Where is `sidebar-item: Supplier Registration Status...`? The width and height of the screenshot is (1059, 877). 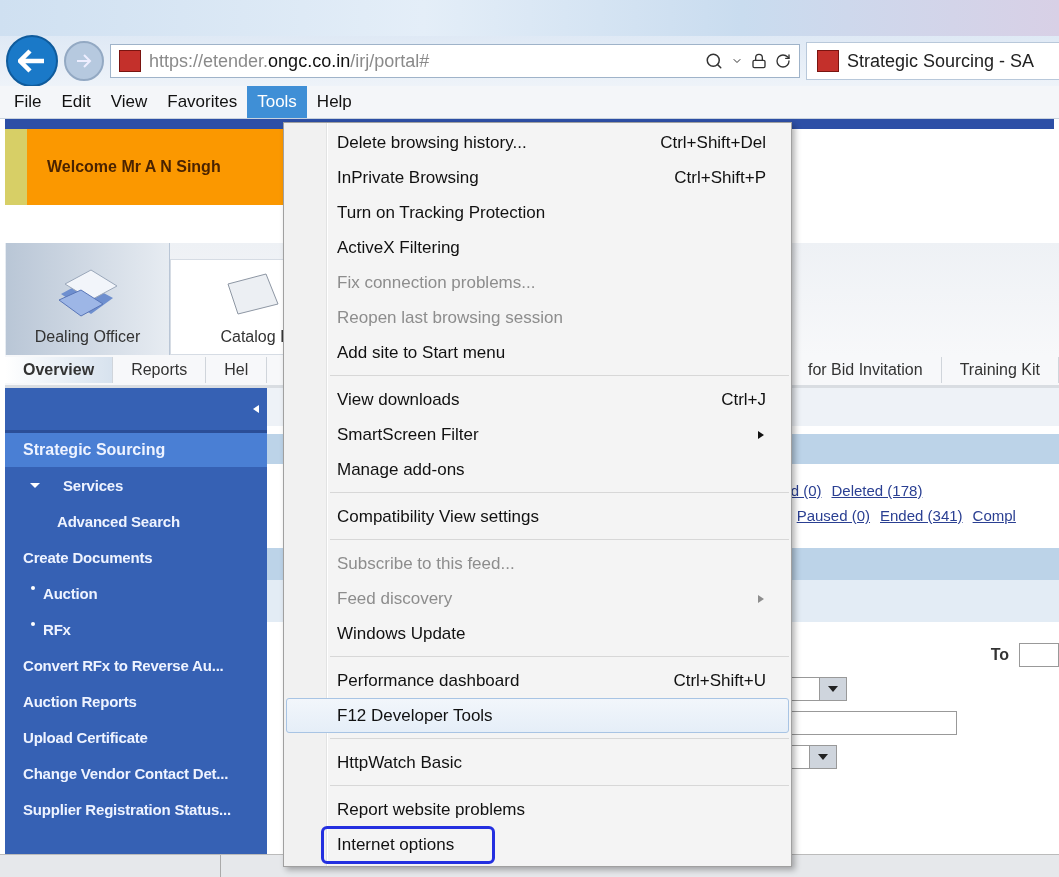
sidebar-item: Supplier Registration Status... is located at coordinates (127, 809).